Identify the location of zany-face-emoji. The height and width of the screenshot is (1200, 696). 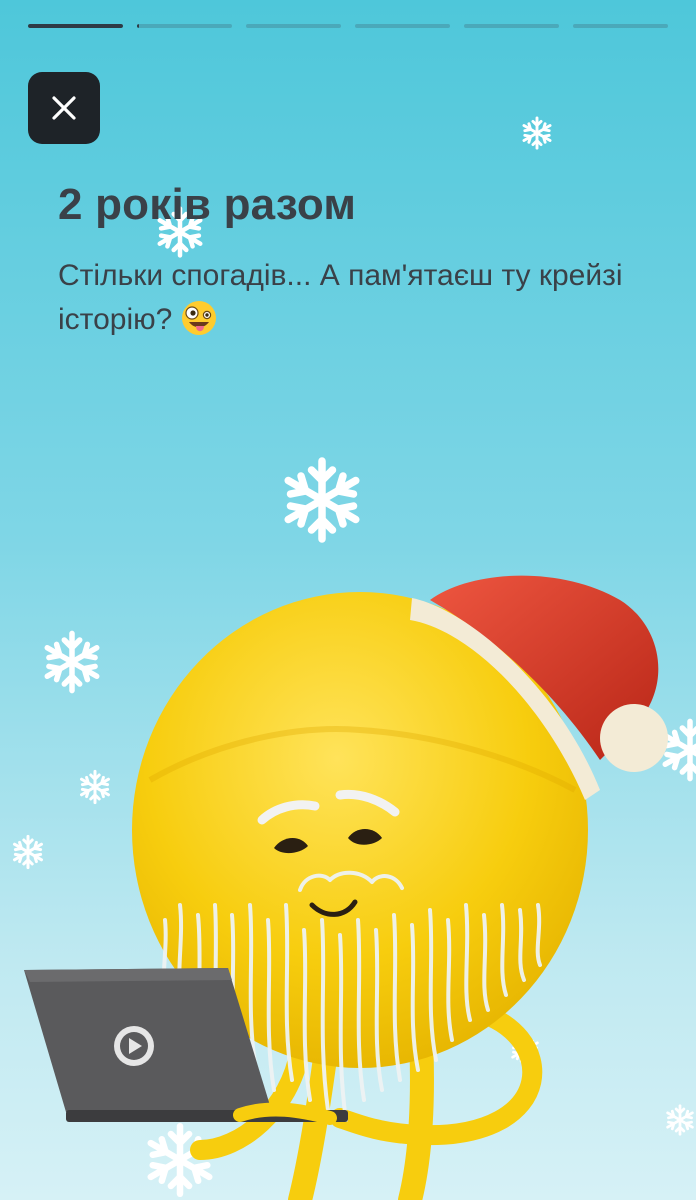
(199, 318).